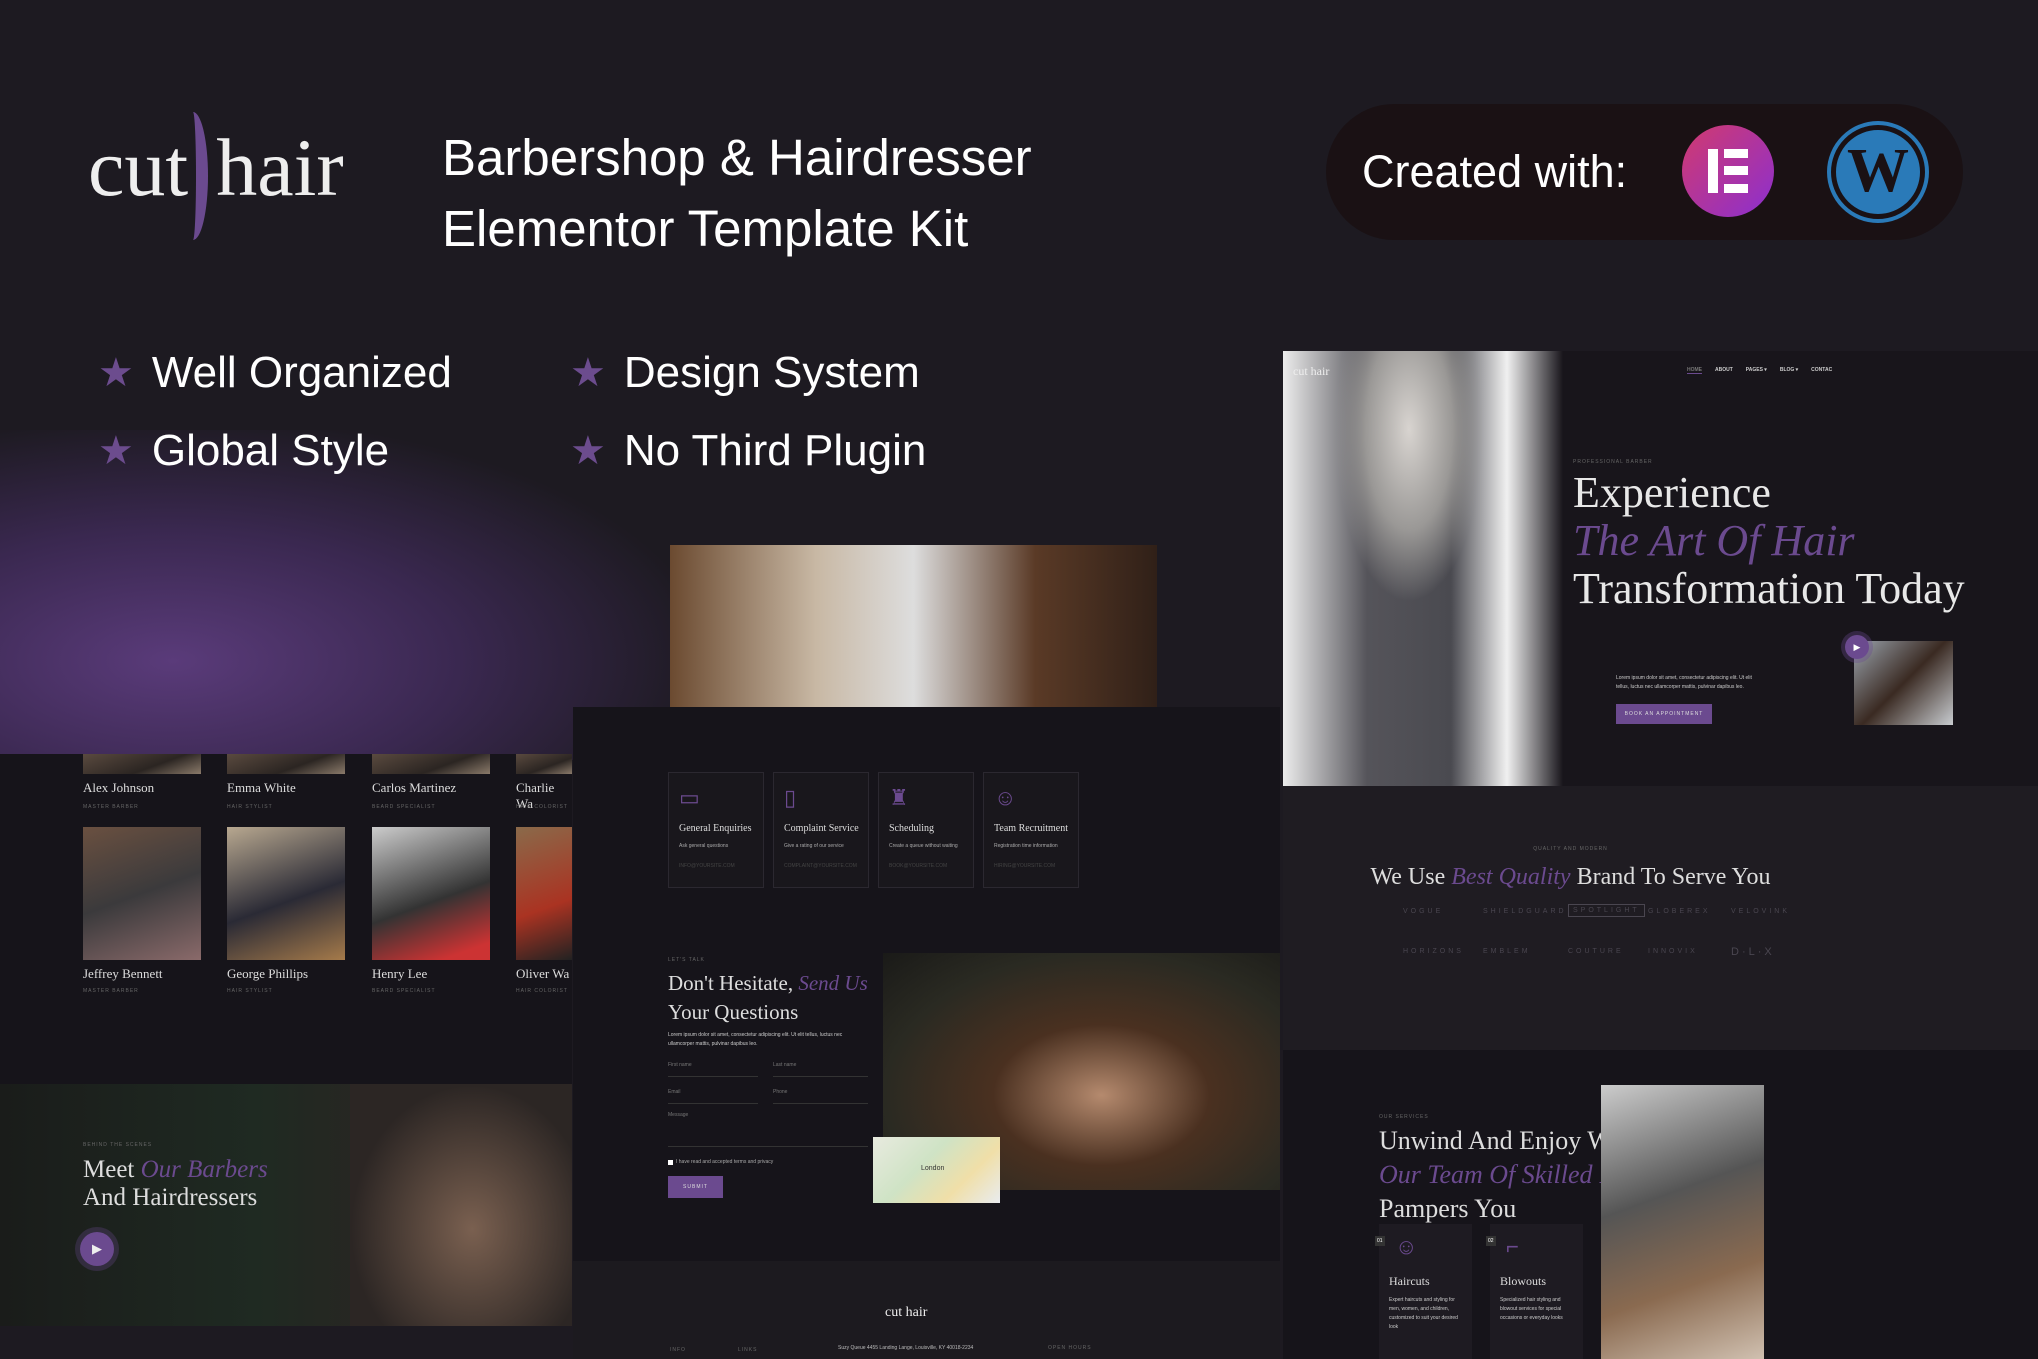 This screenshot has height=1359, width=2038. I want to click on member-name: Oliver Wa, so click(543, 973).